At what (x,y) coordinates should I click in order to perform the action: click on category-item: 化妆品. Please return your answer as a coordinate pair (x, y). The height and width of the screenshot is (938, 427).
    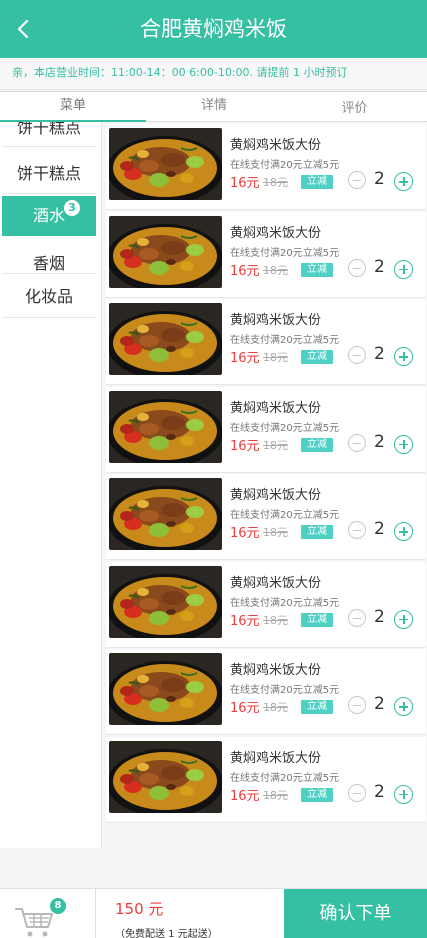
    Looking at the image, I should click on (49, 298).